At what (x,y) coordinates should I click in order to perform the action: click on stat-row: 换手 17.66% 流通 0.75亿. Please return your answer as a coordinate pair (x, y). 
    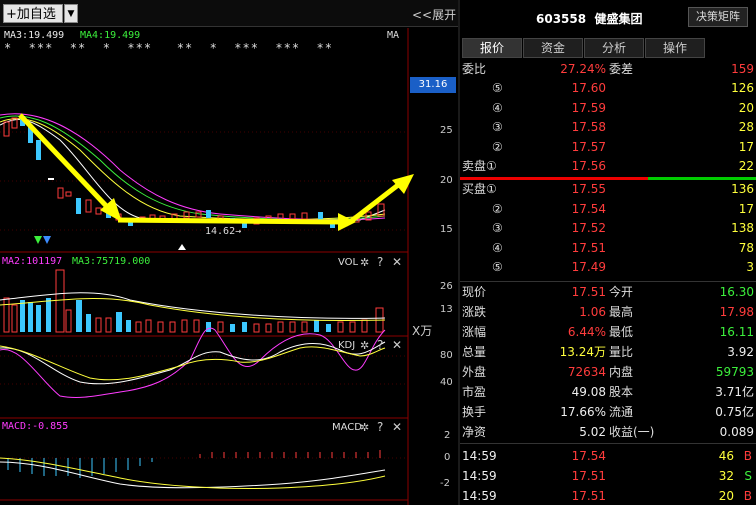
    Looking at the image, I should click on (609, 412).